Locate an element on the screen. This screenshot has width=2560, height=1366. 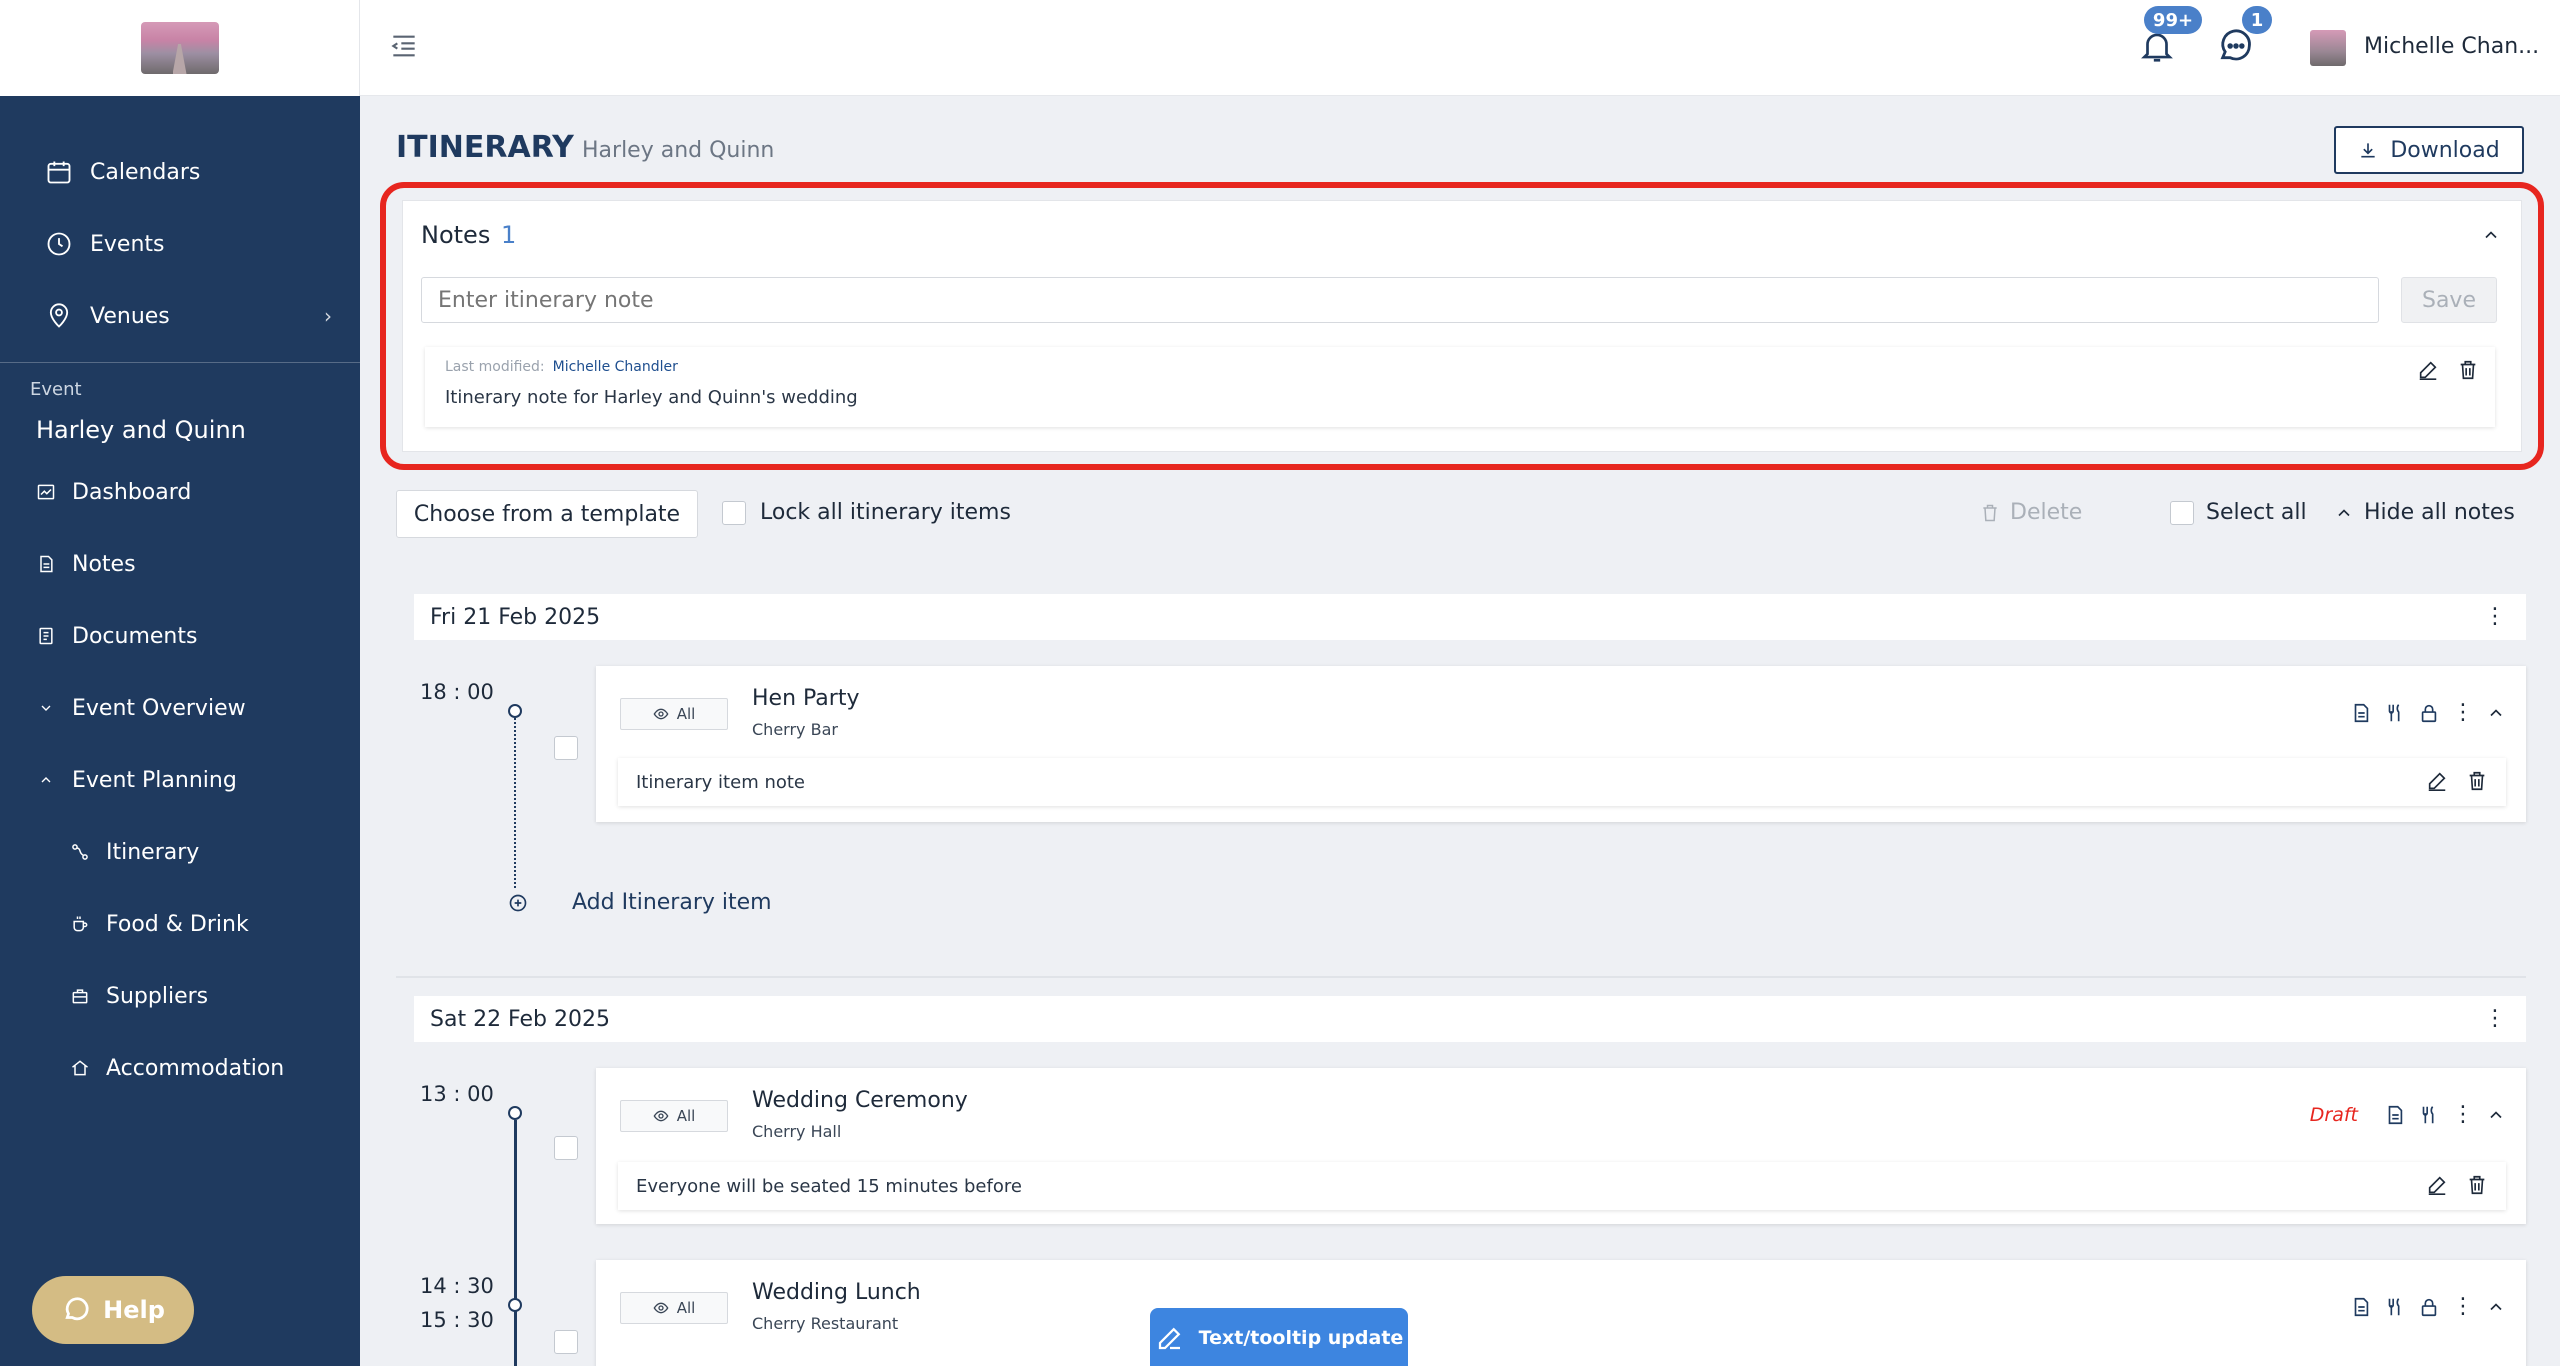
lock-all-checkbox is located at coordinates (734, 512).